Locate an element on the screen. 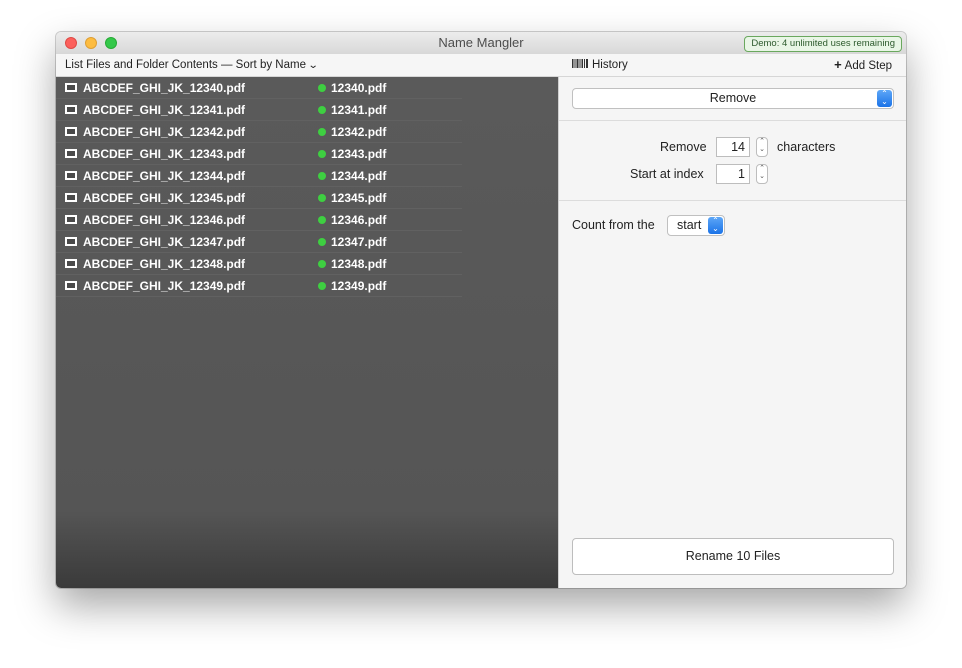  file-row: ABCDEF_GHI_JK_12341.pdf 12341.pdf is located at coordinates (259, 110).